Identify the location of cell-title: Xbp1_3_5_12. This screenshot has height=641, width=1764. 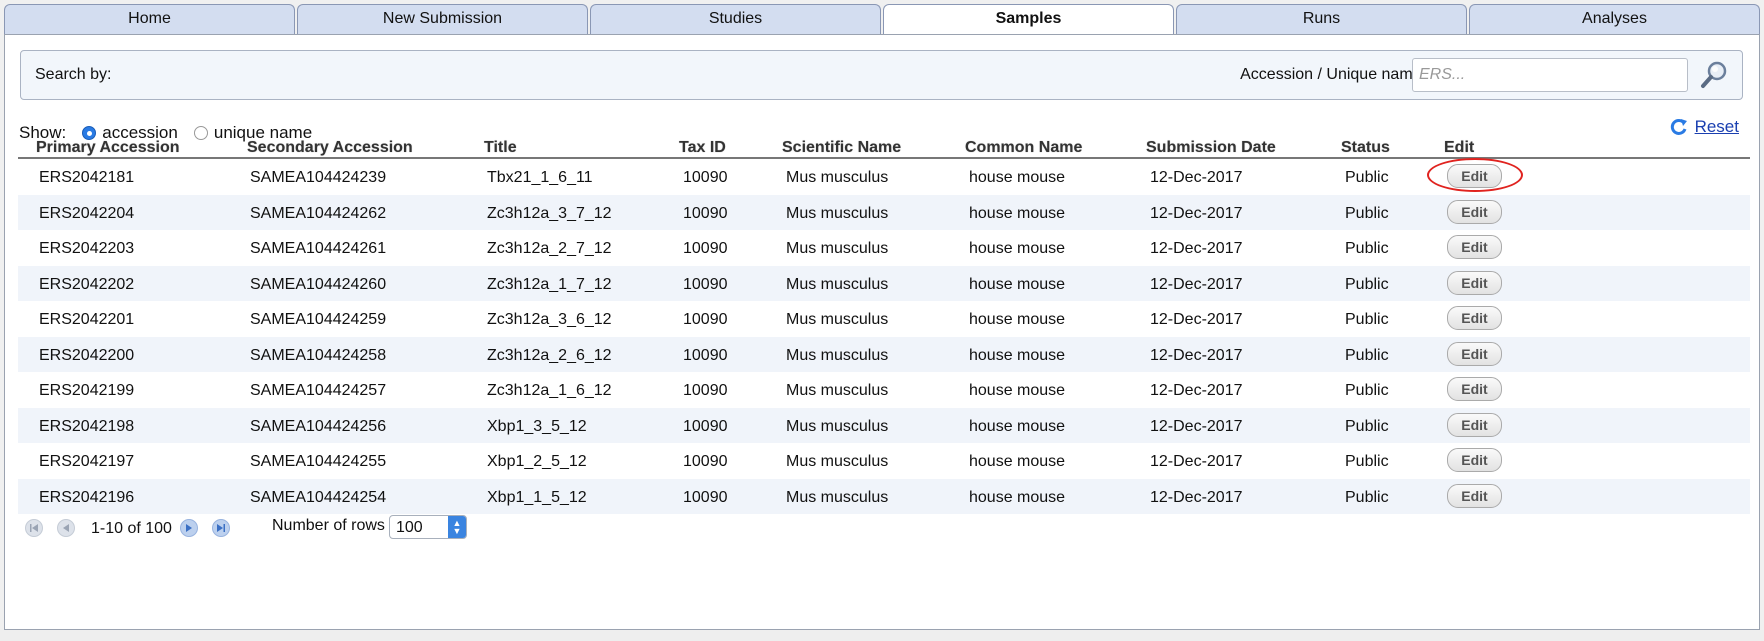
(537, 426).